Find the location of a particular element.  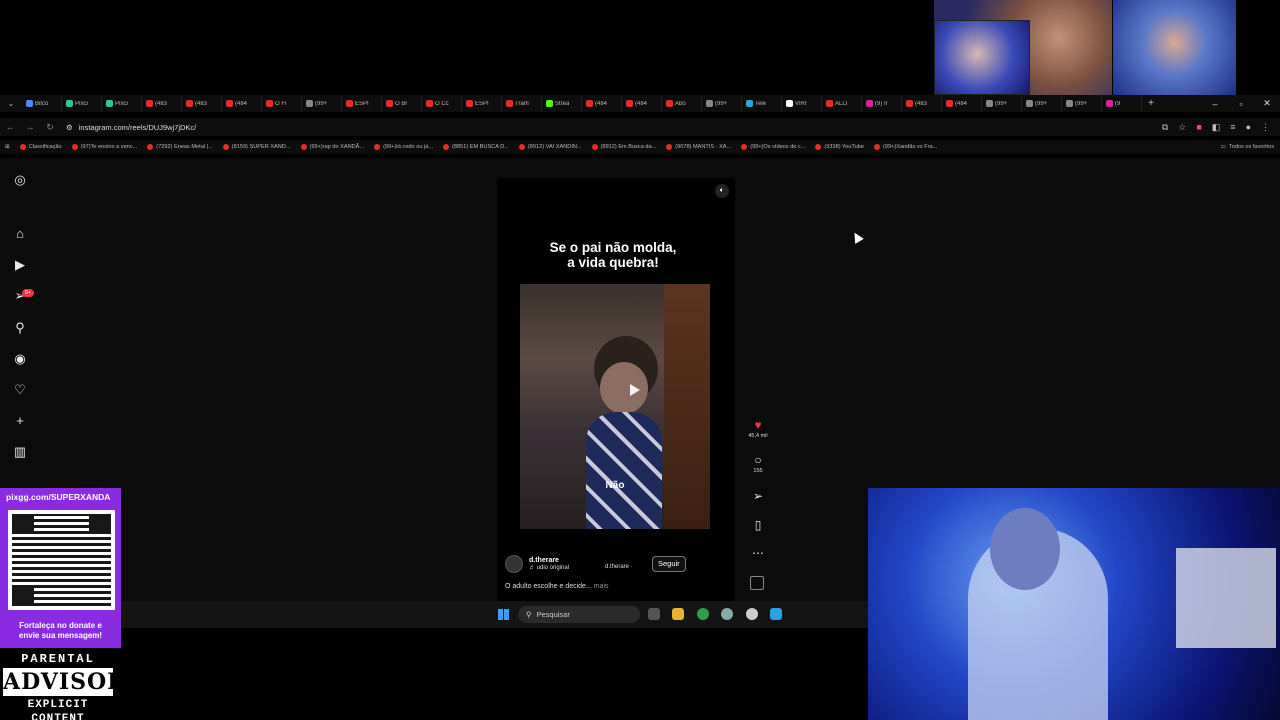

browser-tab: ALLI is located at coordinates (842, 103).